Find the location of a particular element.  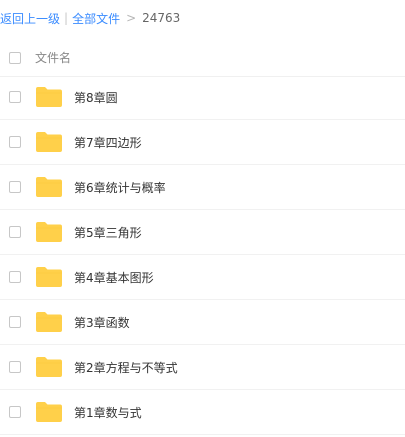

folder-name: 第4章基本图形 is located at coordinates (114, 277).